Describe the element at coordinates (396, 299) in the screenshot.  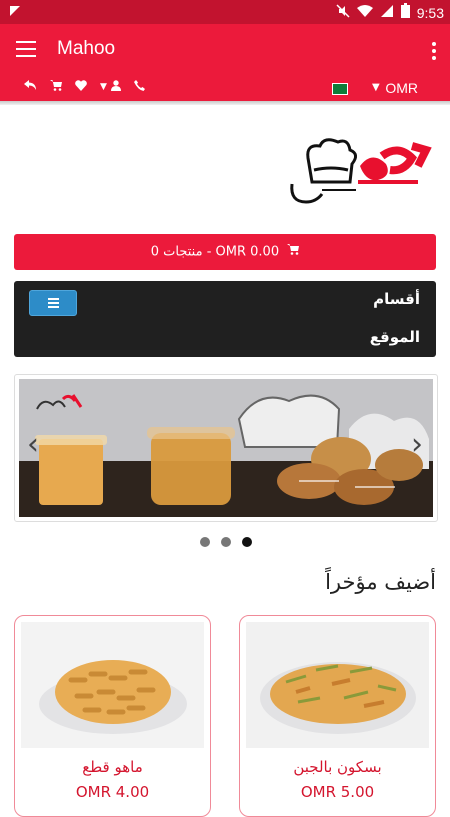
I see `categories-label: أقسام` at that location.